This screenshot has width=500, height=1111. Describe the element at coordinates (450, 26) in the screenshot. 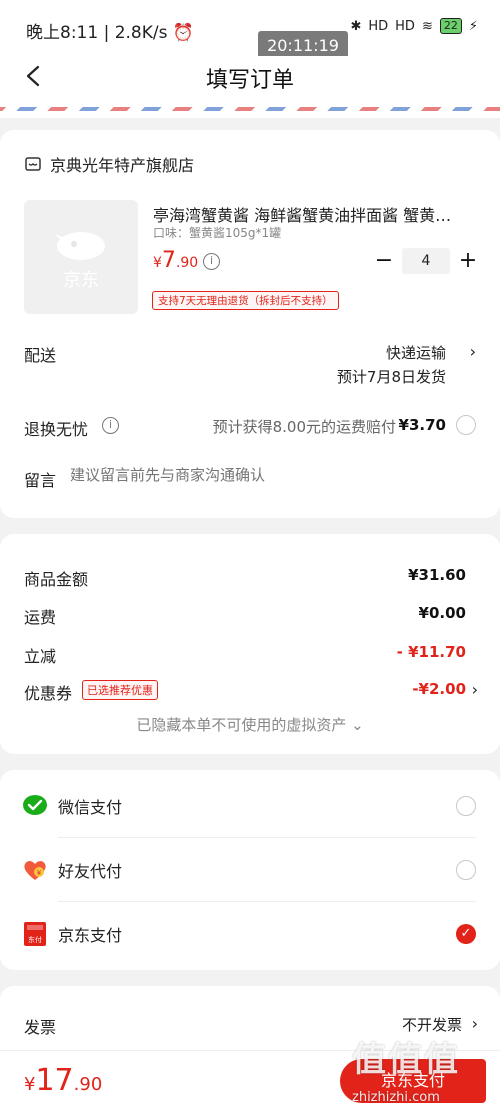

I see `battery-icon: 22` at that location.